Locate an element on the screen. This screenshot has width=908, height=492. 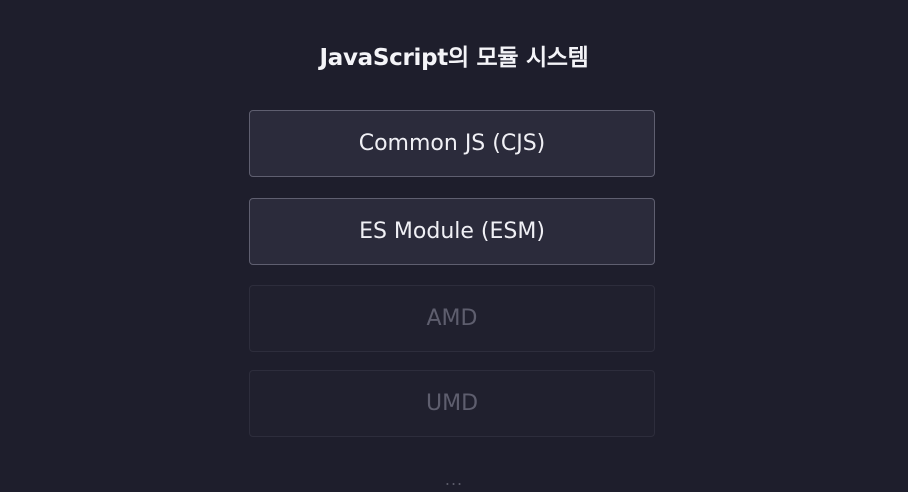
module-box-esm: ES Module (ESM) is located at coordinates (452, 231).